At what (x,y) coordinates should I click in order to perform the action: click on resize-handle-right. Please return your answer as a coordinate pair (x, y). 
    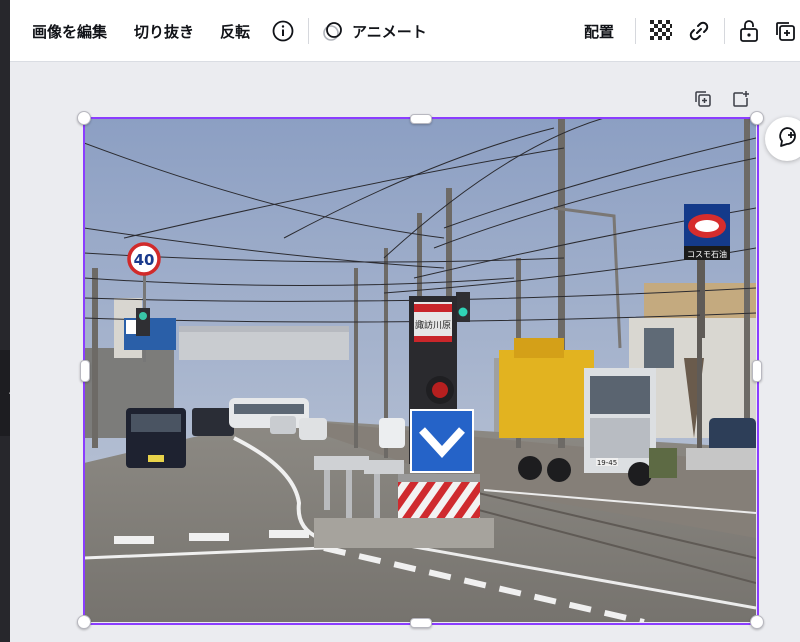
    Looking at the image, I should click on (757, 371).